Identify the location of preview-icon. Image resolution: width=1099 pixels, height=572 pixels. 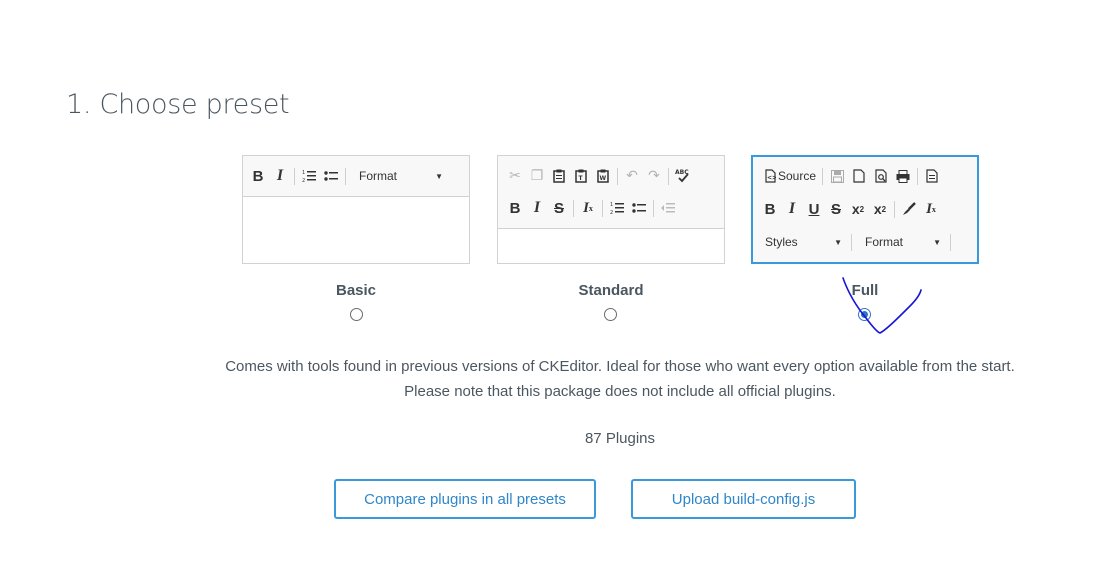
(881, 176).